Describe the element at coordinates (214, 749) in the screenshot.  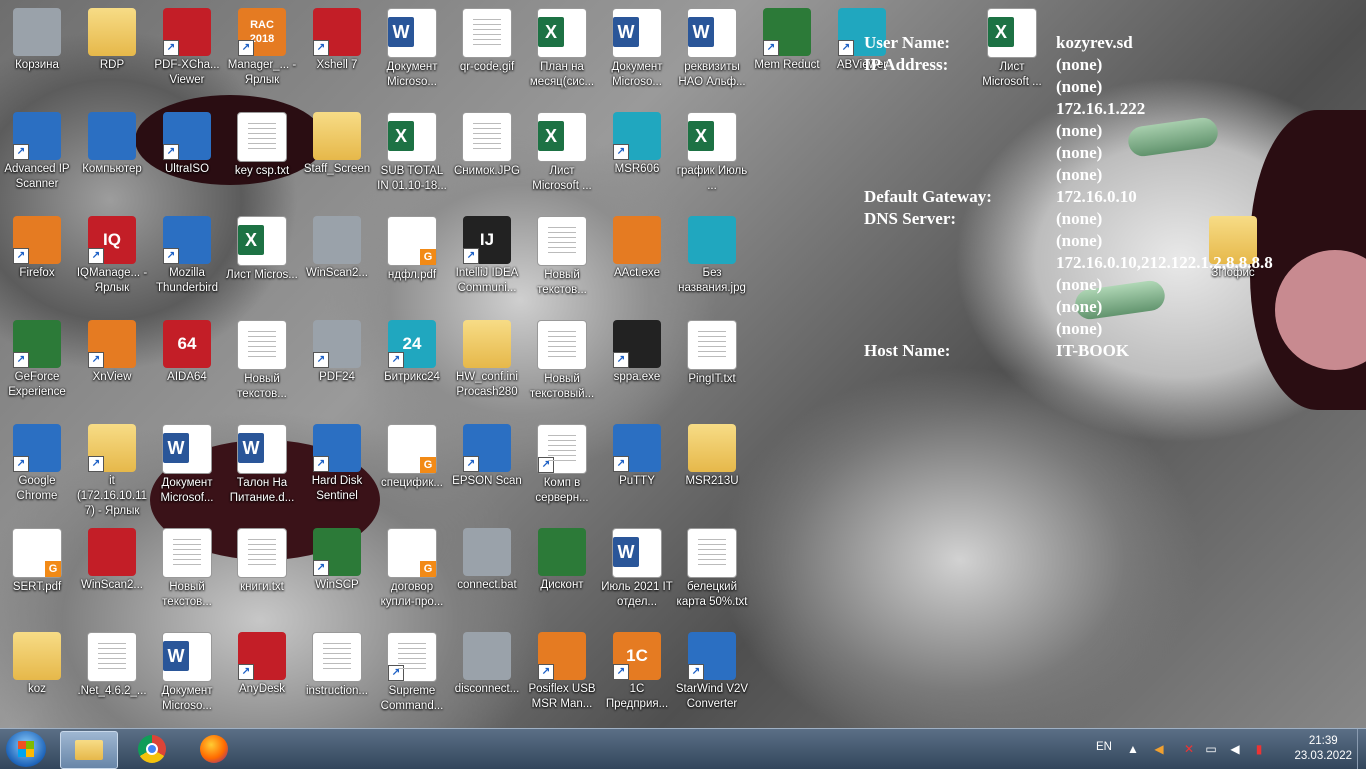
I see `taskbar-firefox-button` at that location.